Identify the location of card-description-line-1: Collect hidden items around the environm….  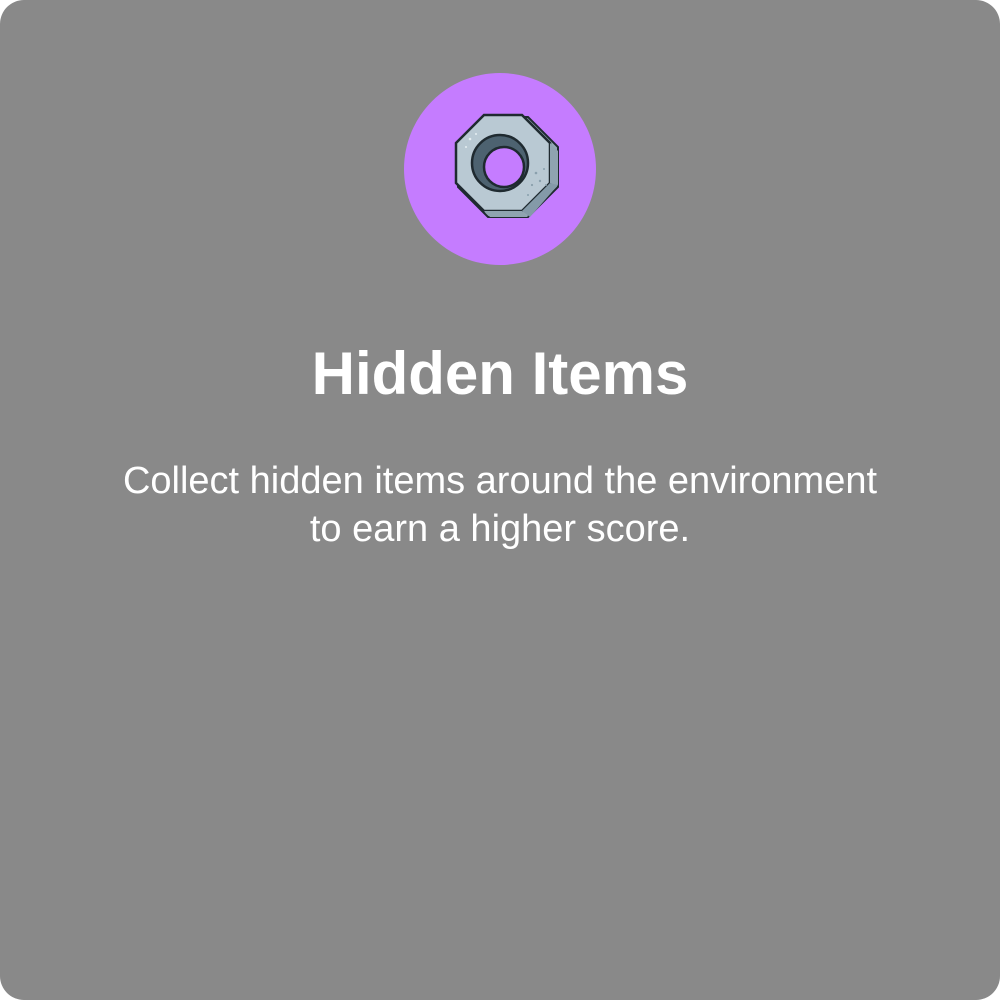
(500, 481).